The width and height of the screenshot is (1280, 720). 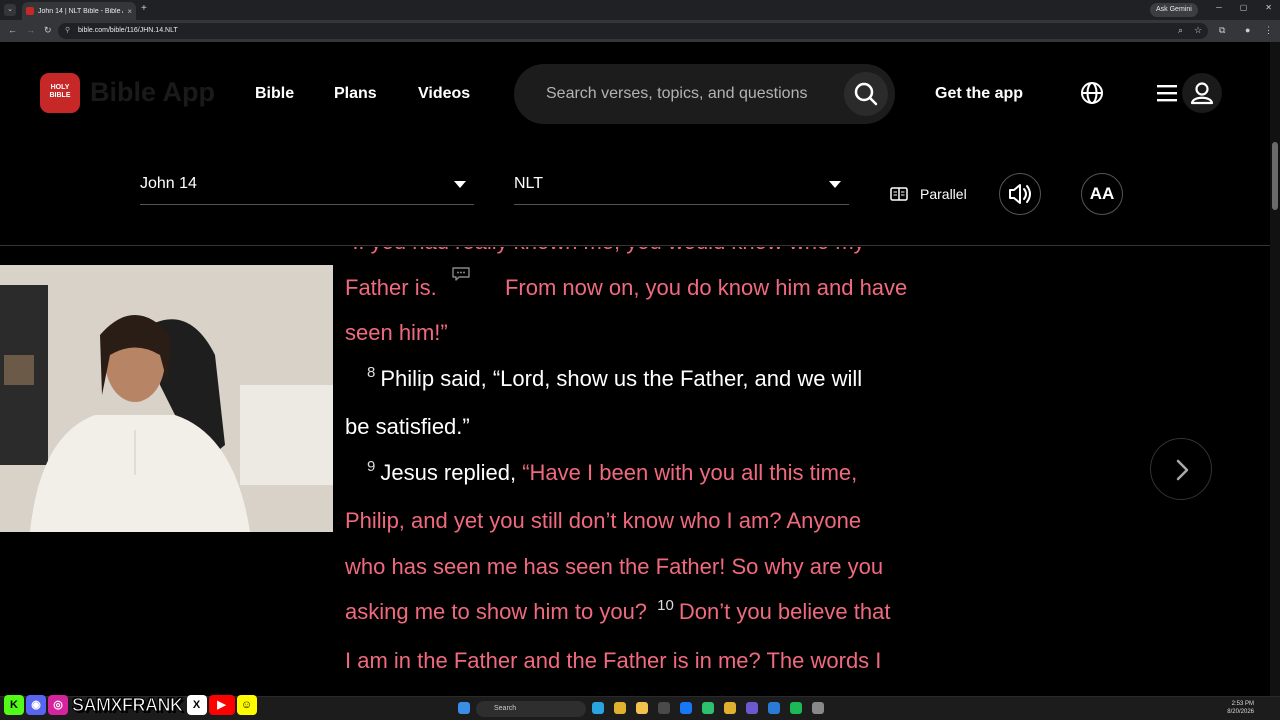 I want to click on taskbar-search-label: Search, so click(x=505, y=708).